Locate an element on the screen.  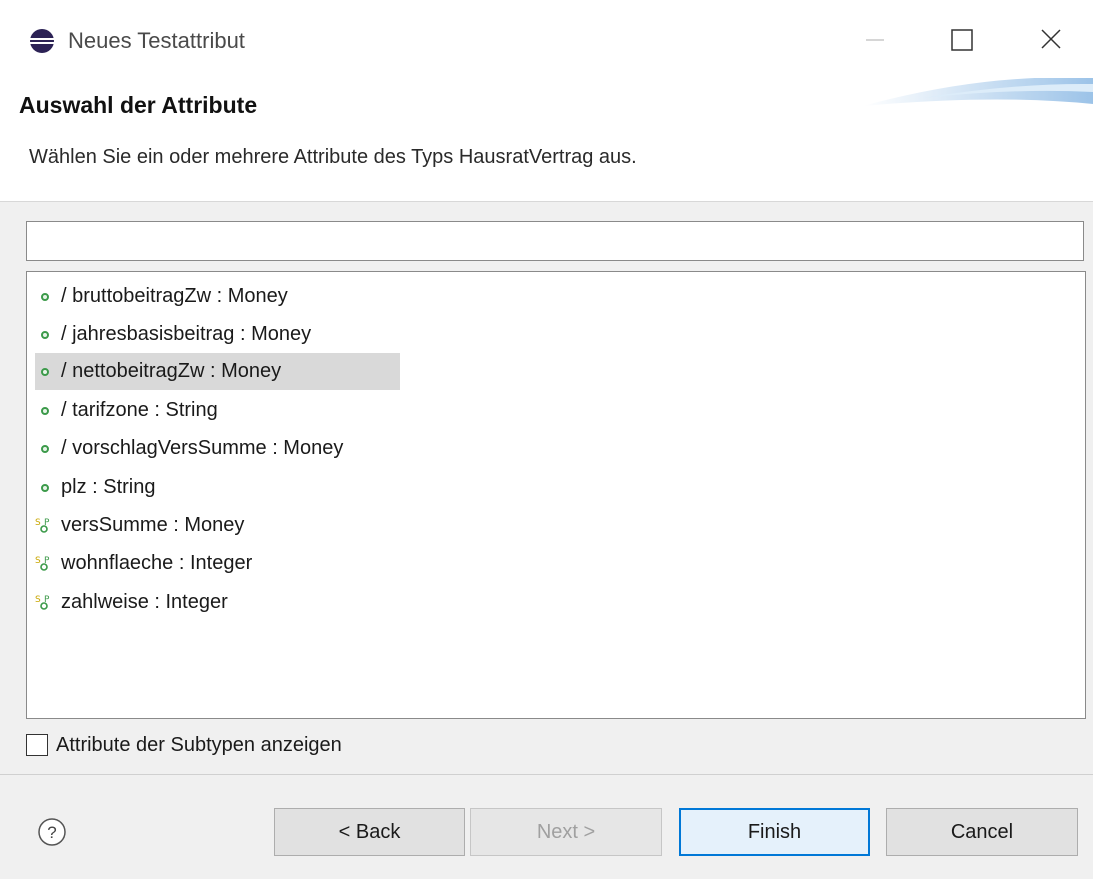
show-subtypes-checkbox is located at coordinates (37, 745).